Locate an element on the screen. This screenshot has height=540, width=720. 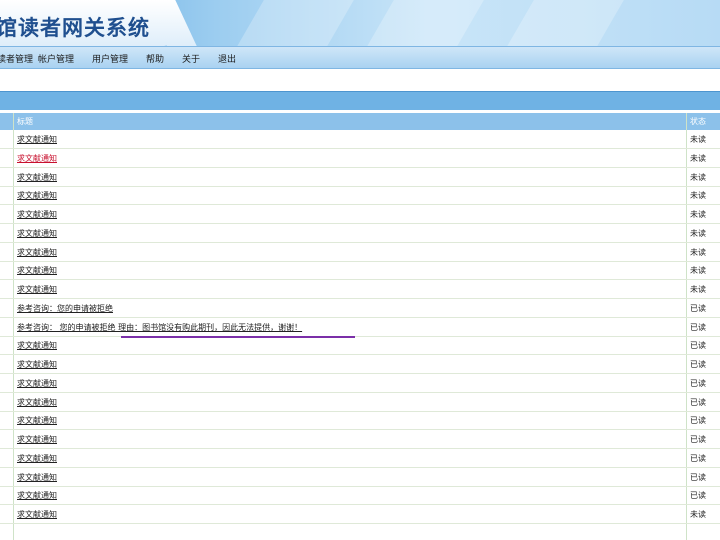
message-subject-link: 参考咨询： 您的申请被拒绝 理由：图书馆没有购此期刊，因此无法提供，谢谢！ is located at coordinates (159, 327).